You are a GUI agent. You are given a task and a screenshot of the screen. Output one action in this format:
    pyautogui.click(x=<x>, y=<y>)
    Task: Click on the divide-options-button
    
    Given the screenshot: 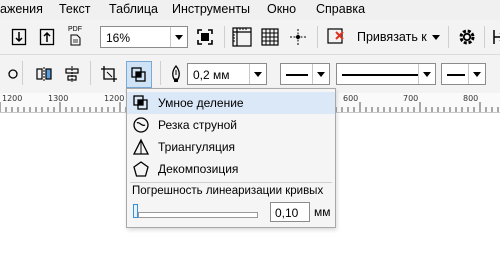 What is the action you would take?
    pyautogui.click(x=139, y=74)
    